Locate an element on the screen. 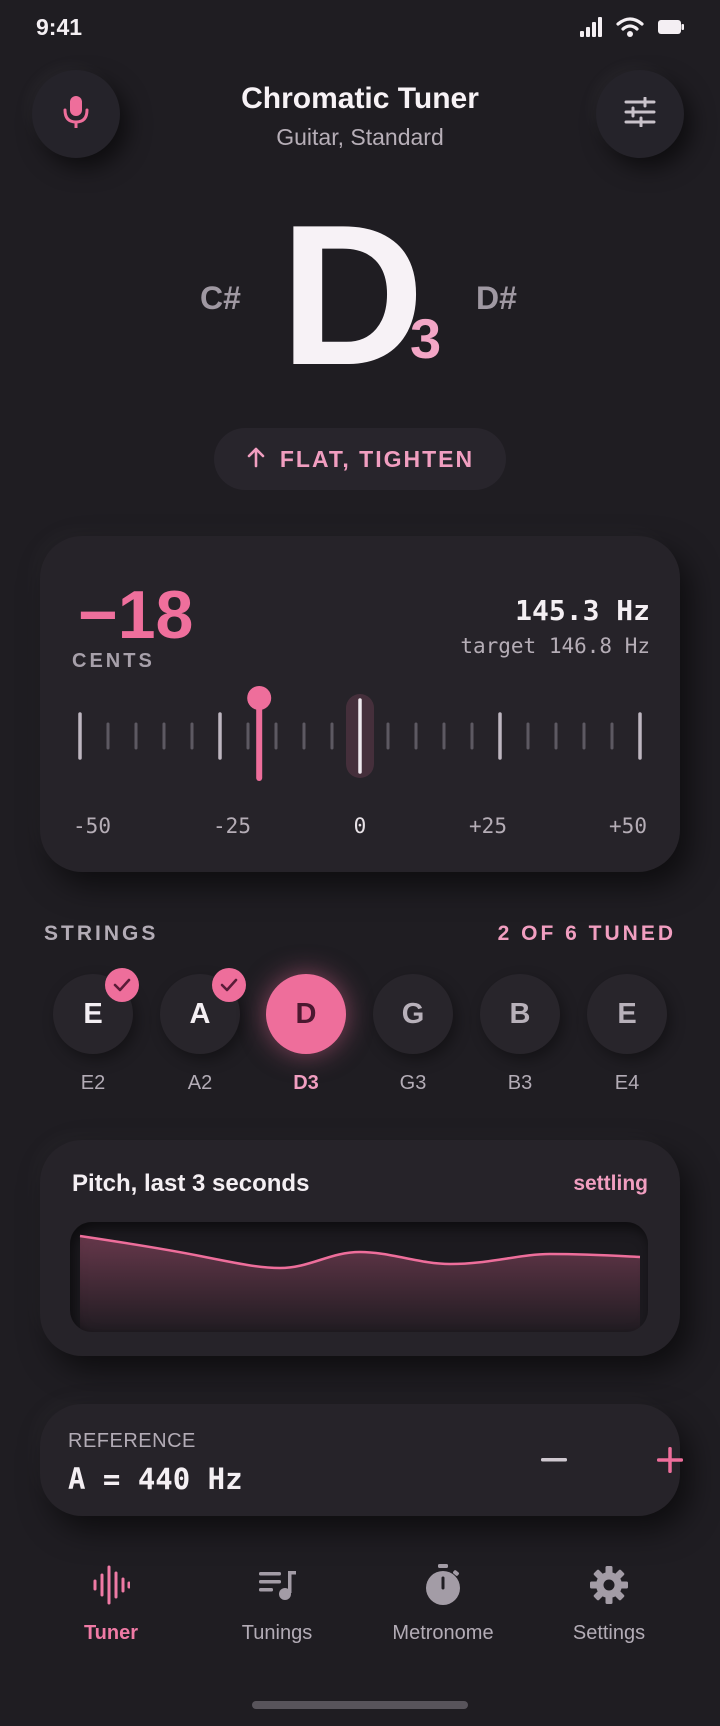 The height and width of the screenshot is (1726, 720). status-icons is located at coordinates (632, 29).